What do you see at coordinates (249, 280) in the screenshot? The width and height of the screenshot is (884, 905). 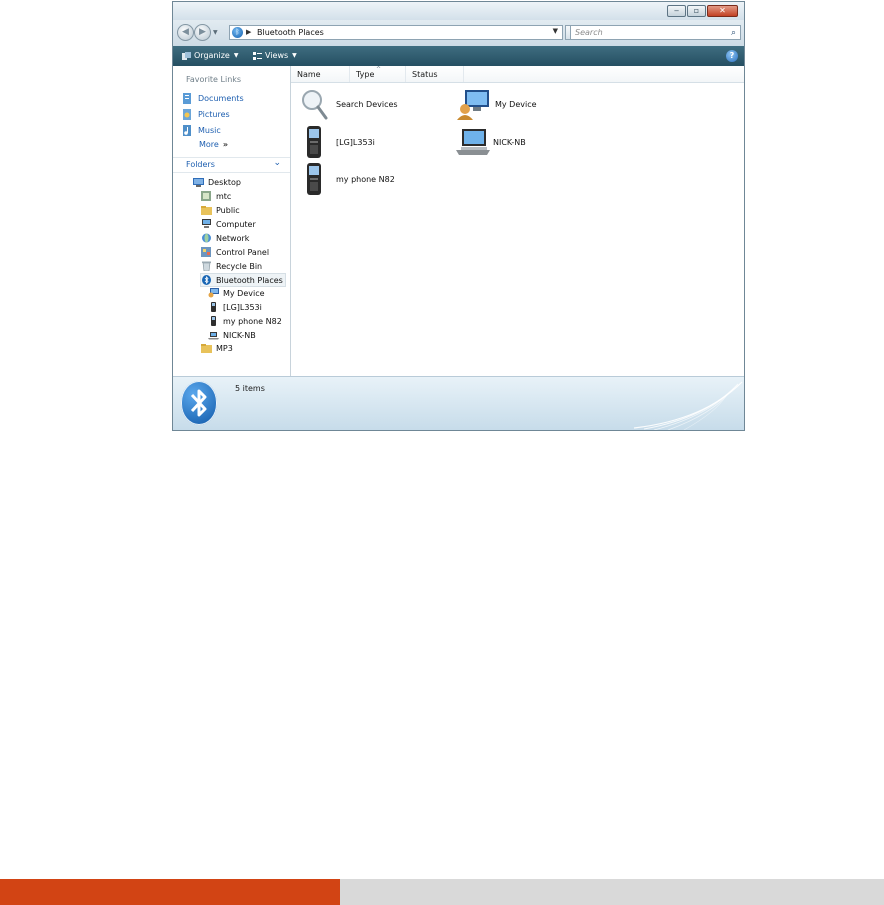 I see `tree-item-label: Bluetooth Places` at bounding box center [249, 280].